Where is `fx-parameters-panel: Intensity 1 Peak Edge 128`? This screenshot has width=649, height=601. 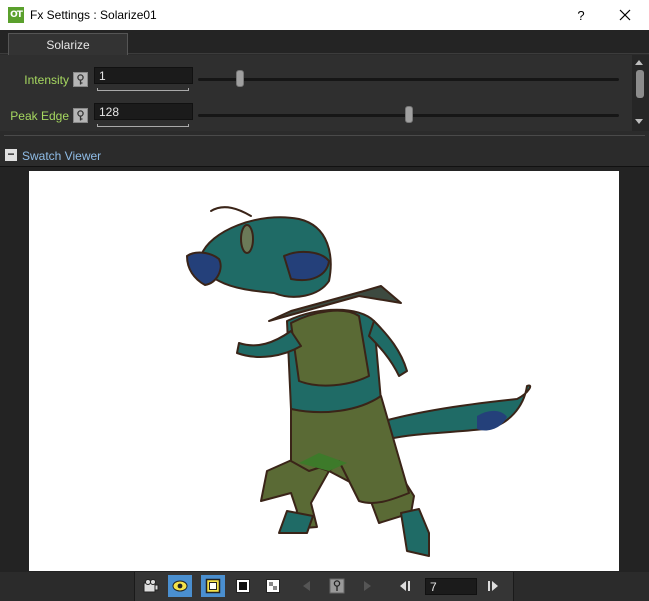
fx-parameters-panel: Intensity 1 Peak Edge 128 is located at coordinates (316, 93).